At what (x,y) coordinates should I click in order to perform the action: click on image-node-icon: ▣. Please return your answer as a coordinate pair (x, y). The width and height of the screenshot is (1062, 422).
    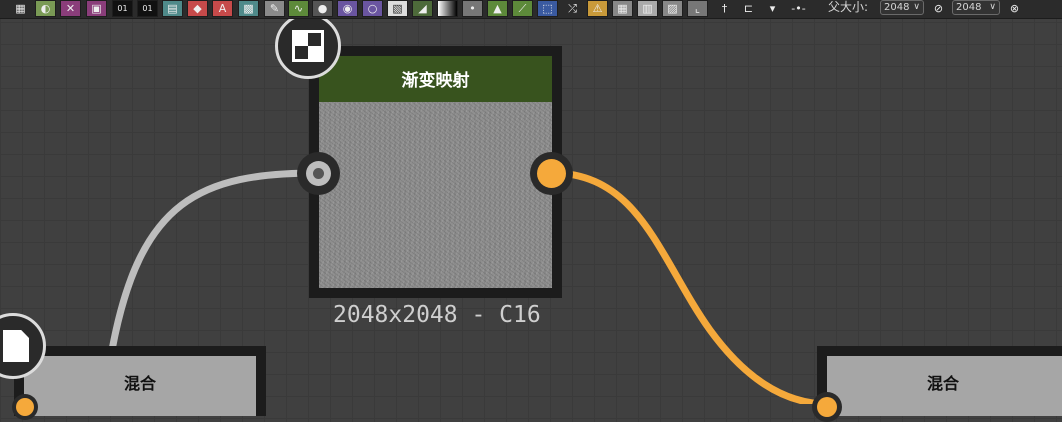
    Looking at the image, I should click on (96, 8).